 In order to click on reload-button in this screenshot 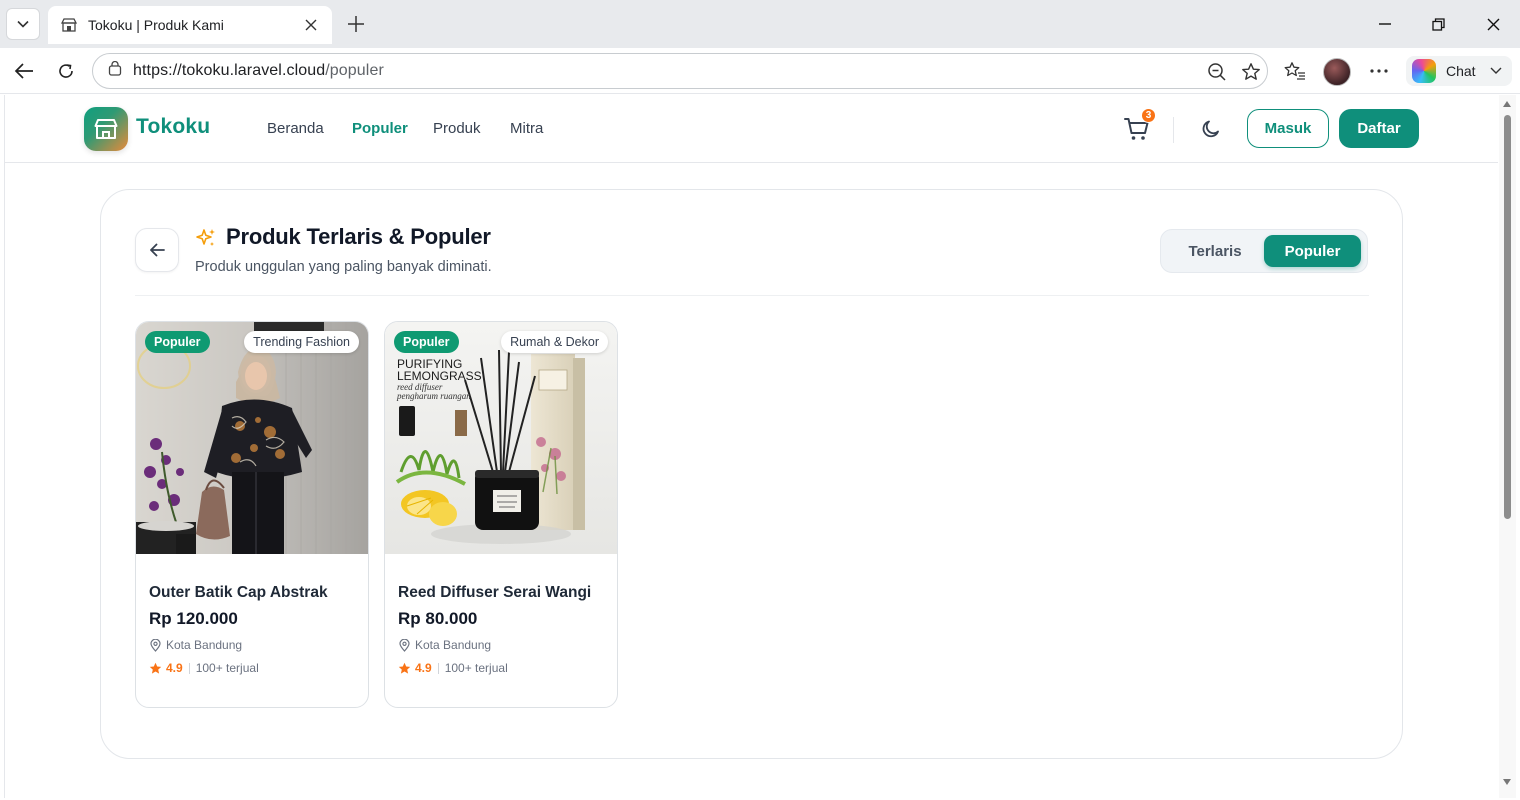, I will do `click(66, 71)`.